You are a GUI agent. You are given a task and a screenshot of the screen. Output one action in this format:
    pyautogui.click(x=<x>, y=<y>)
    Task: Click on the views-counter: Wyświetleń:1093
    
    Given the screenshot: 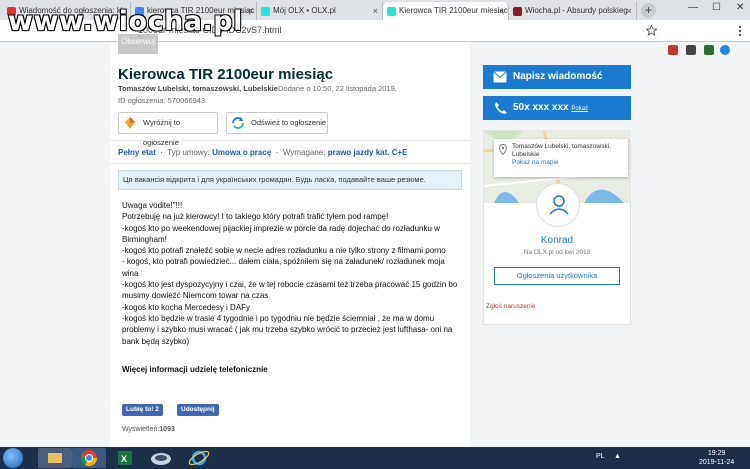 What is the action you would take?
    pyautogui.click(x=148, y=429)
    